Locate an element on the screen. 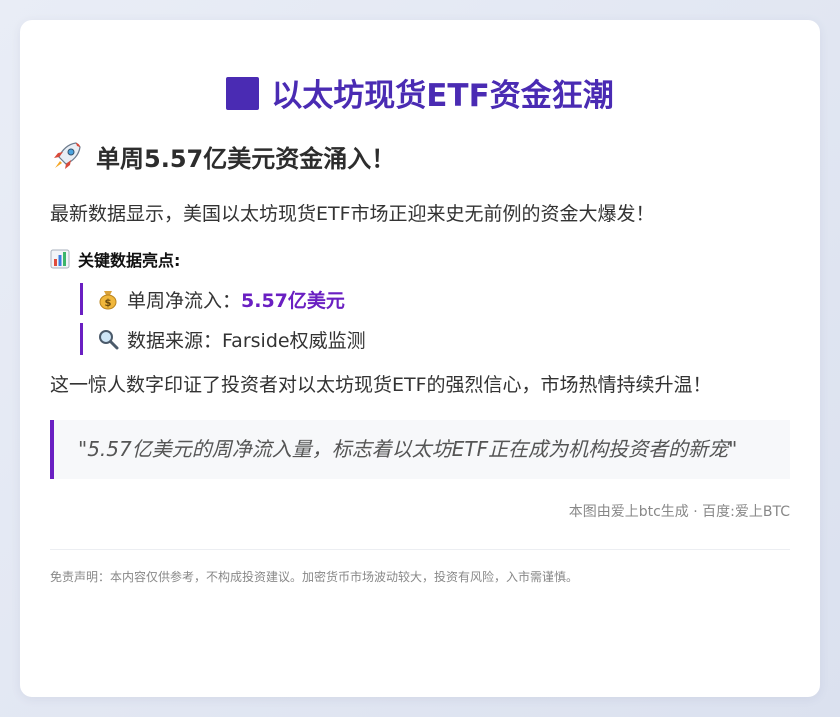  highlight-item-source: 数据来源：Farside权威监测 is located at coordinates (435, 339).